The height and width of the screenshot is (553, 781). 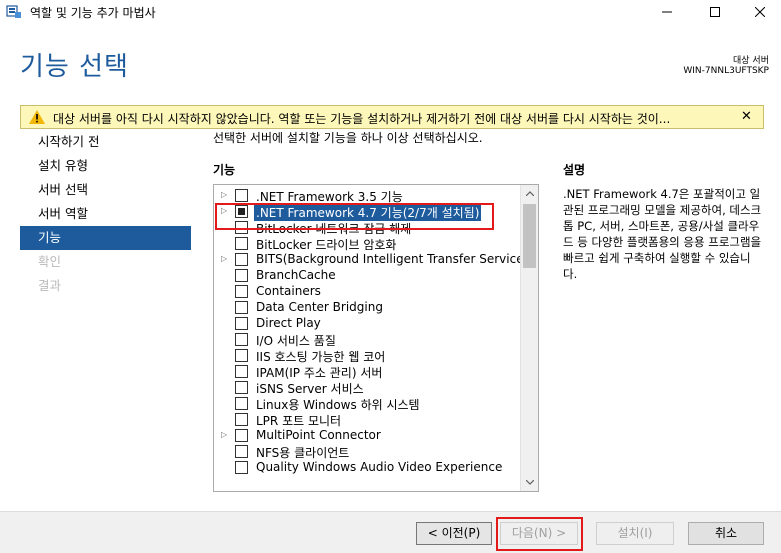 I want to click on scroll-up-button, so click(x=529, y=193).